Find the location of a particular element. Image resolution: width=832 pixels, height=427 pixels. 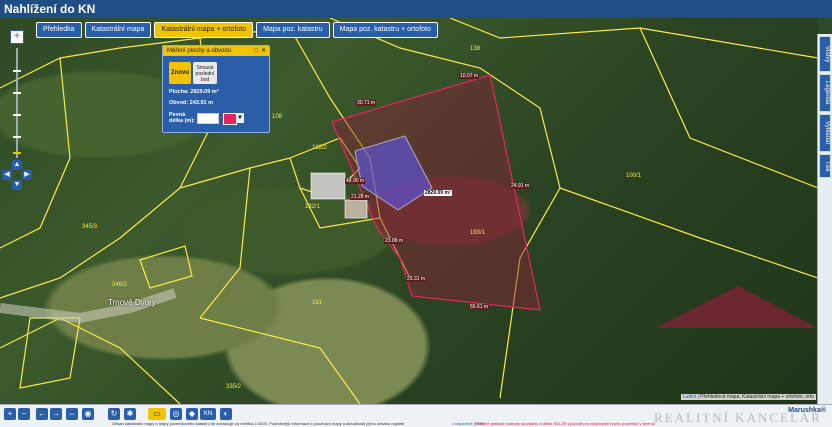

zoom-in-icon: + is located at coordinates (10, 414).